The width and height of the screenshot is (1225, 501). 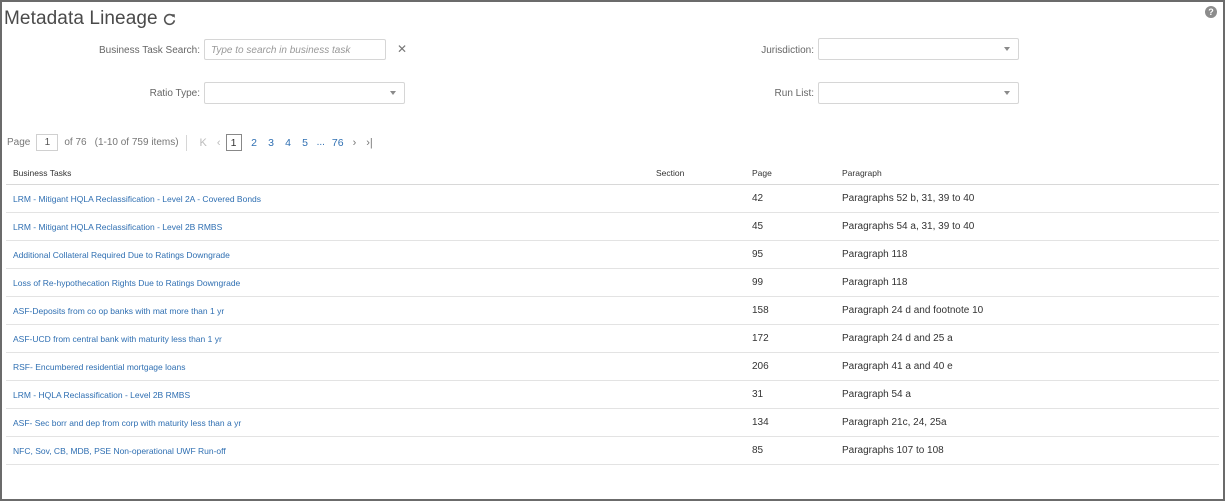 I want to click on next-page-icon: ›, so click(x=355, y=143).